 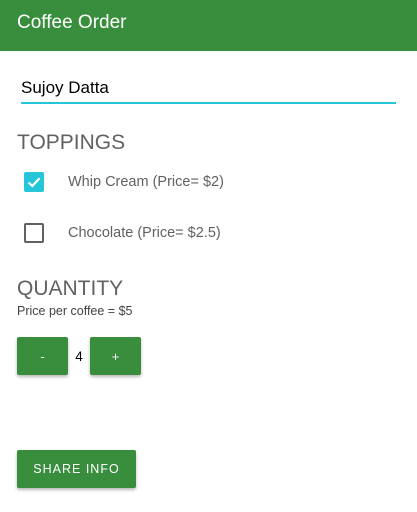 What do you see at coordinates (72, 22) in the screenshot?
I see `app-title: Coffee Order` at bounding box center [72, 22].